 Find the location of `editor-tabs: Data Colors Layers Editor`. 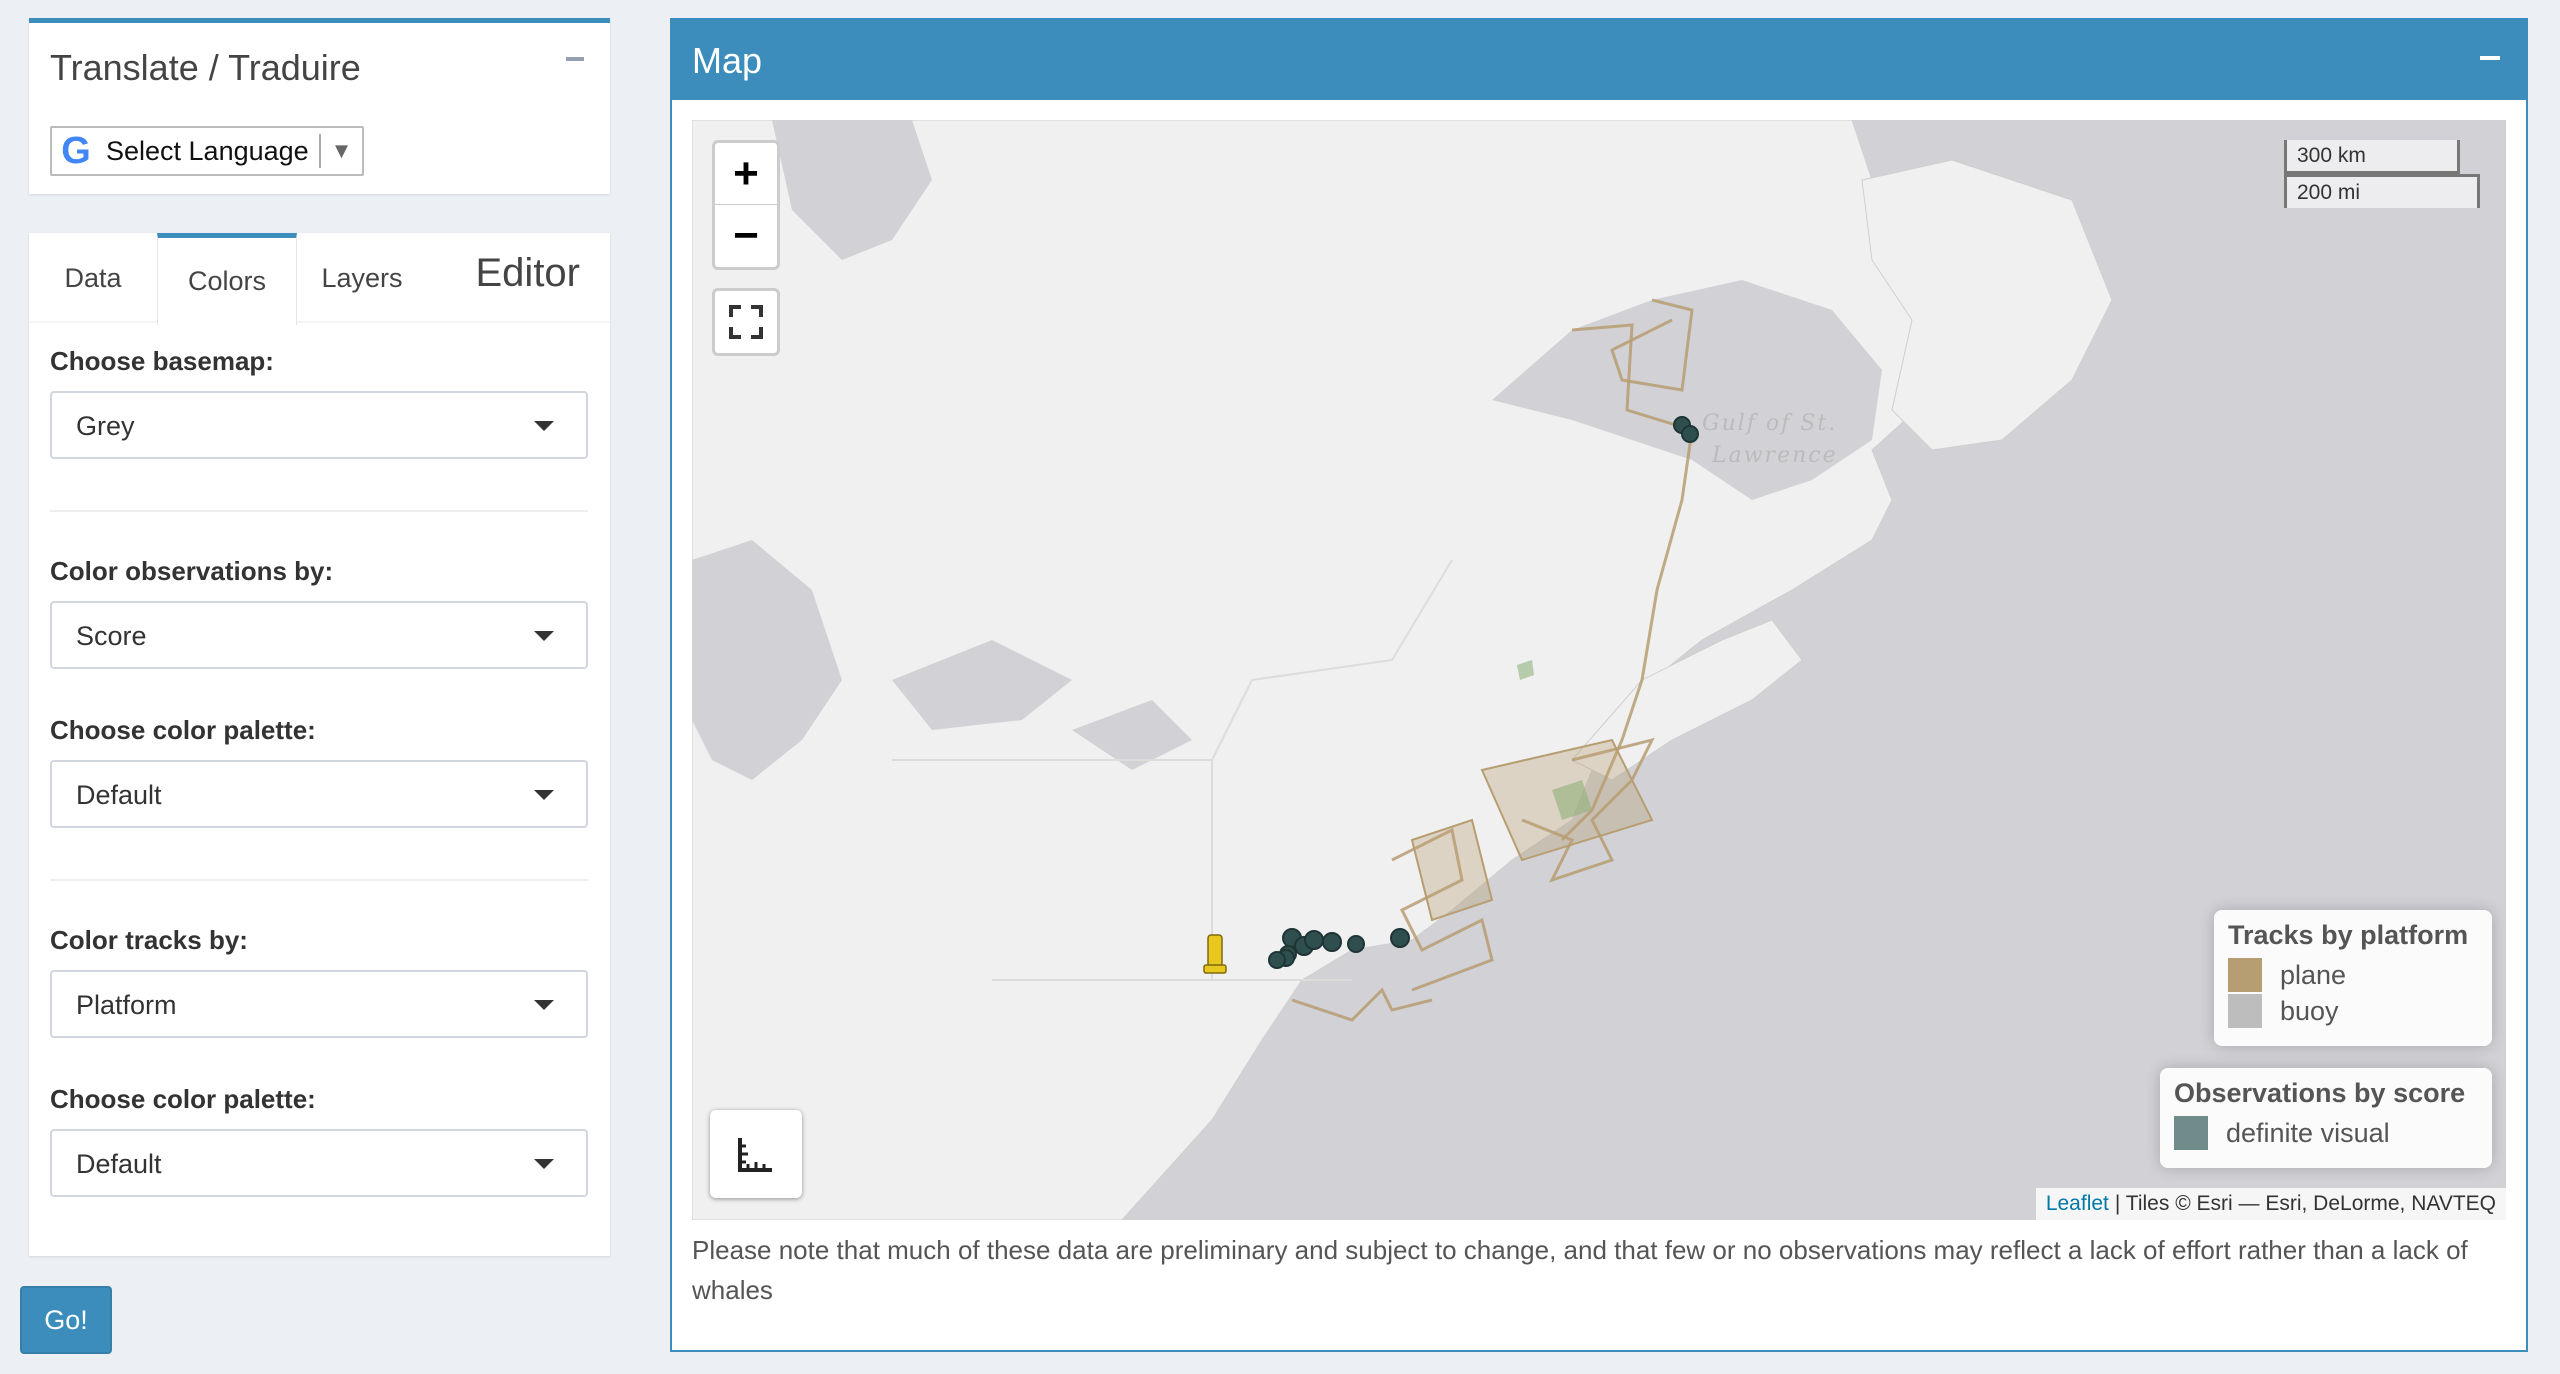

editor-tabs: Data Colors Layers Editor is located at coordinates (319, 279).